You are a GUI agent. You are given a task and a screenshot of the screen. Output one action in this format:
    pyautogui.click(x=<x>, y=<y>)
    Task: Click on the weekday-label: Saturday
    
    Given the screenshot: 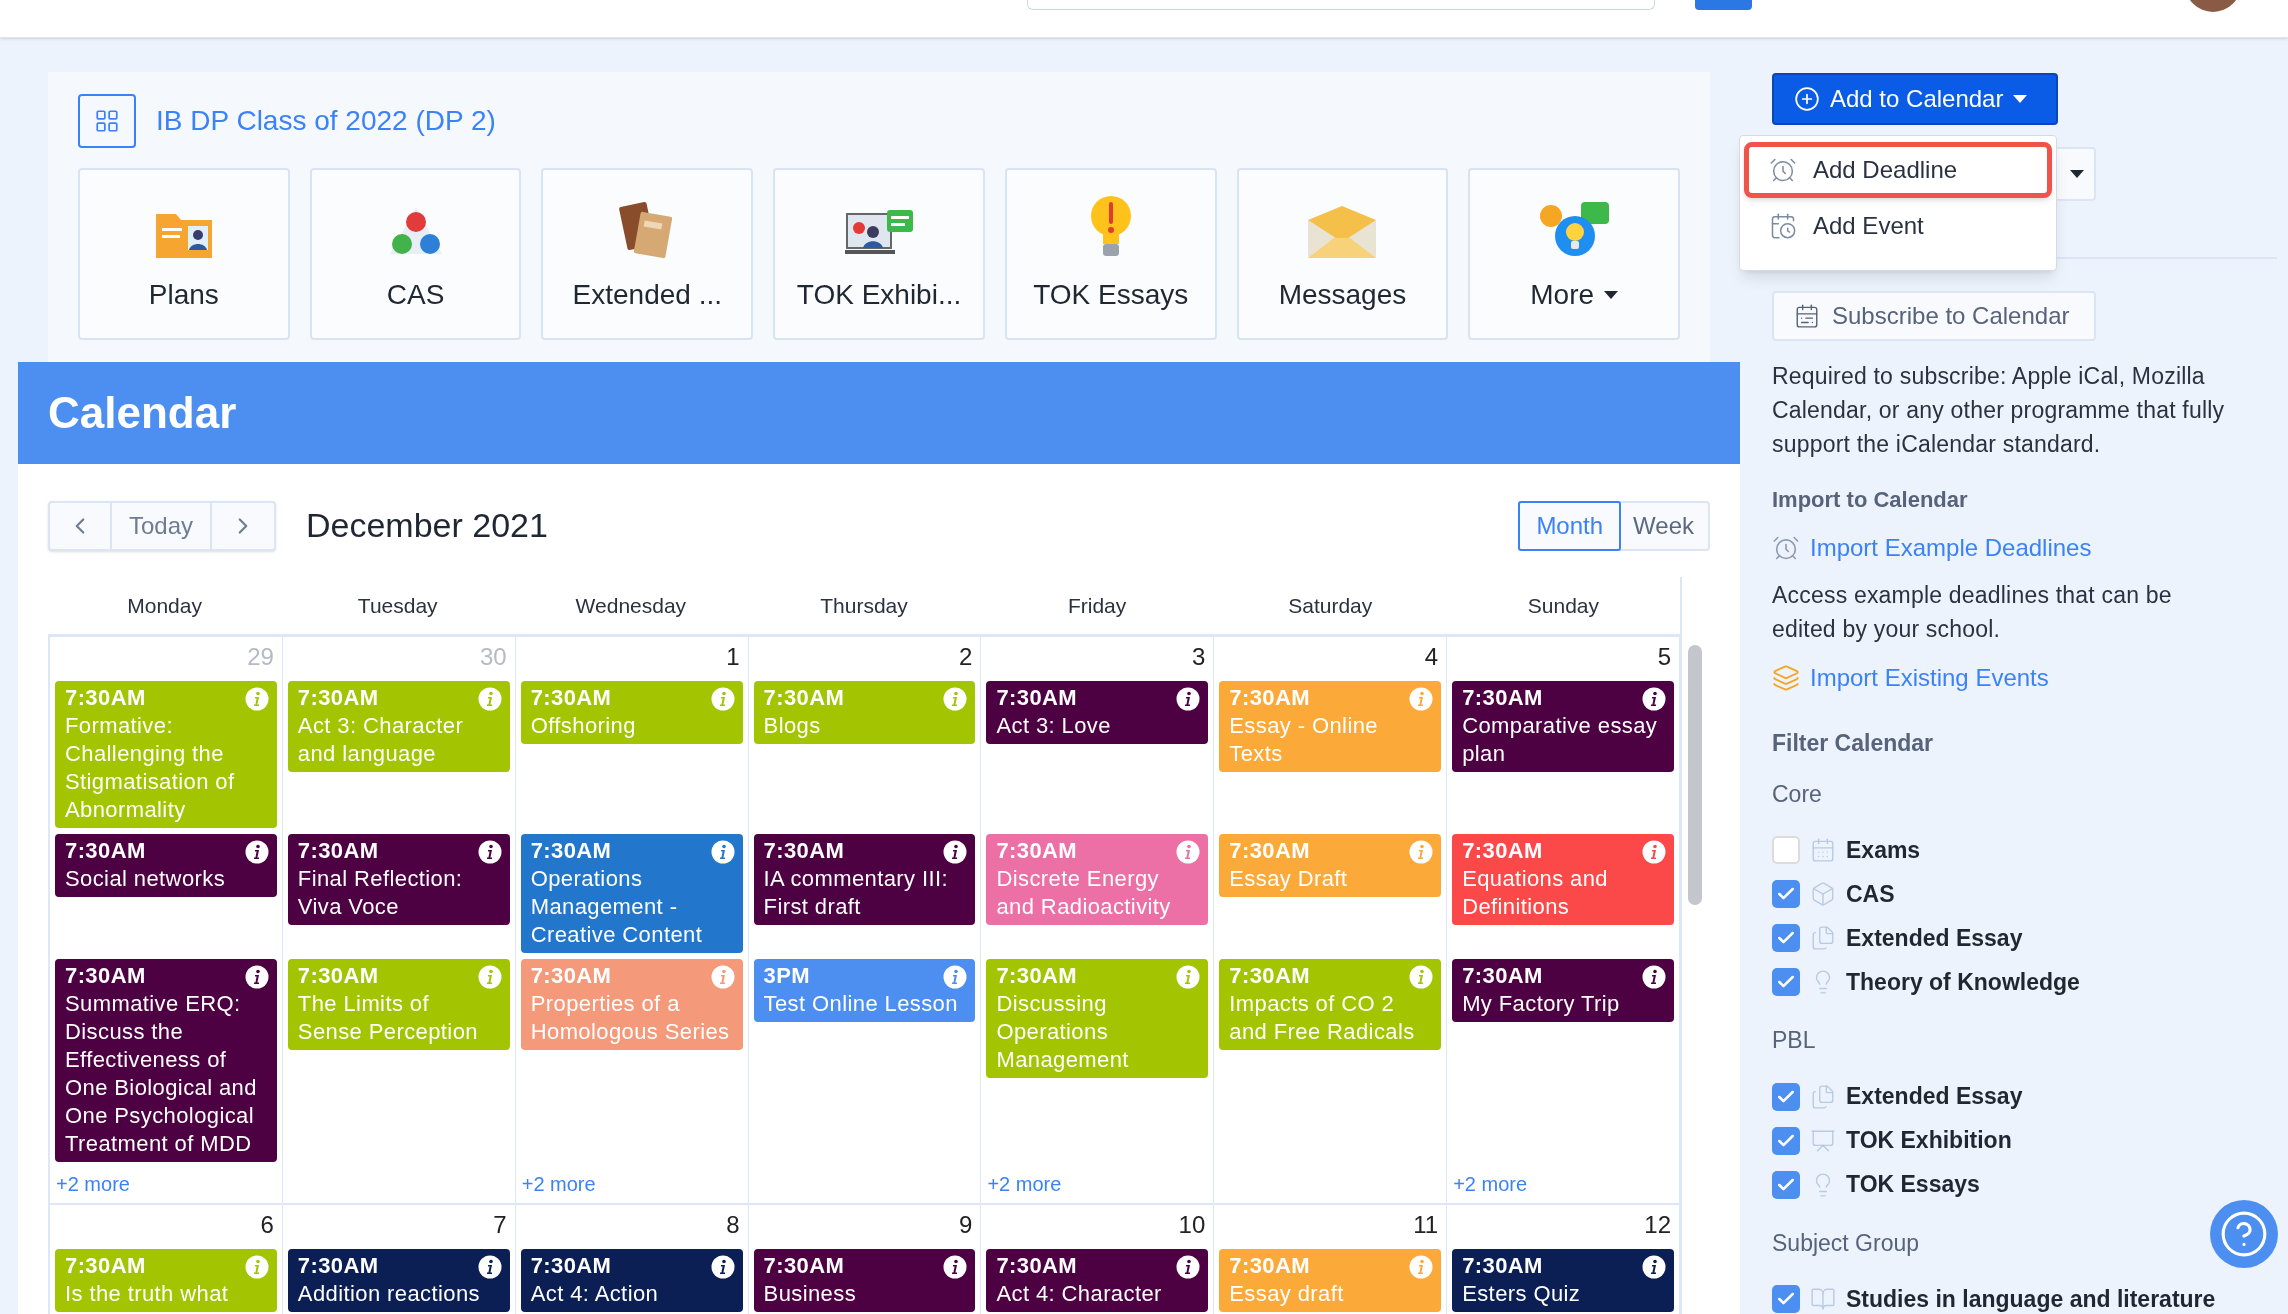 What is the action you would take?
    pyautogui.click(x=1330, y=605)
    